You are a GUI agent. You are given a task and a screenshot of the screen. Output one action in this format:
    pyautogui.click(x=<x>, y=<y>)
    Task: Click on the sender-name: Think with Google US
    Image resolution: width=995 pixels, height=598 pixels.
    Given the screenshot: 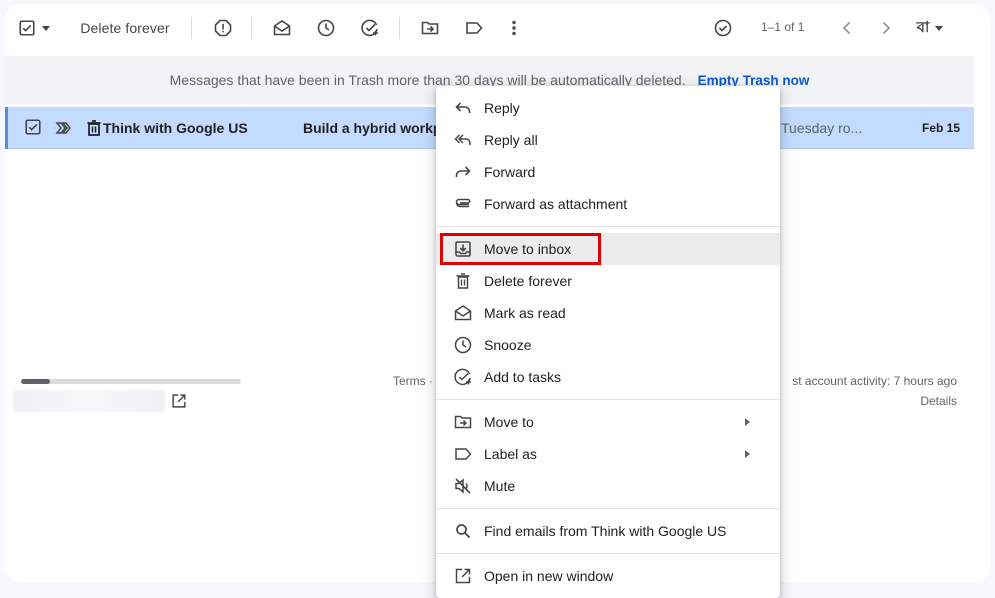 What is the action you would take?
    pyautogui.click(x=175, y=128)
    